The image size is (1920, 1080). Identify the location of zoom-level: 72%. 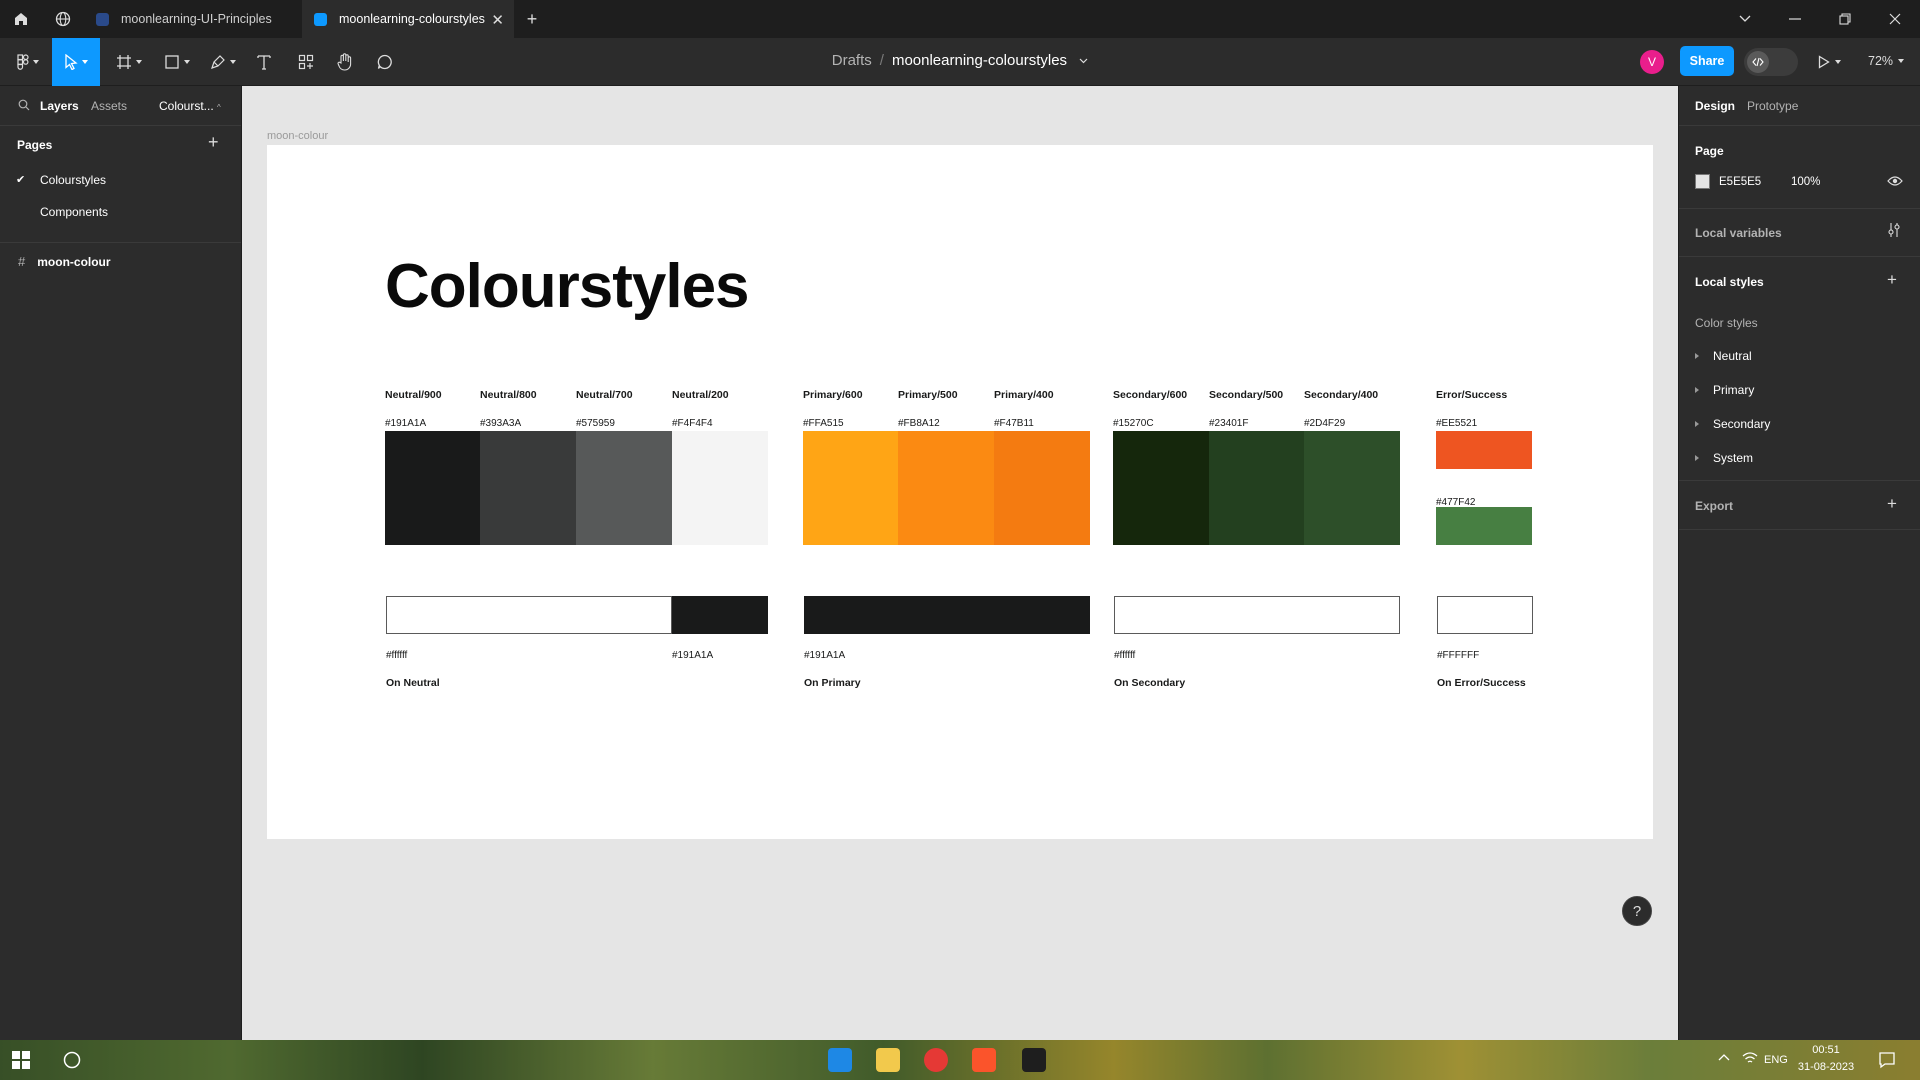
(1881, 61).